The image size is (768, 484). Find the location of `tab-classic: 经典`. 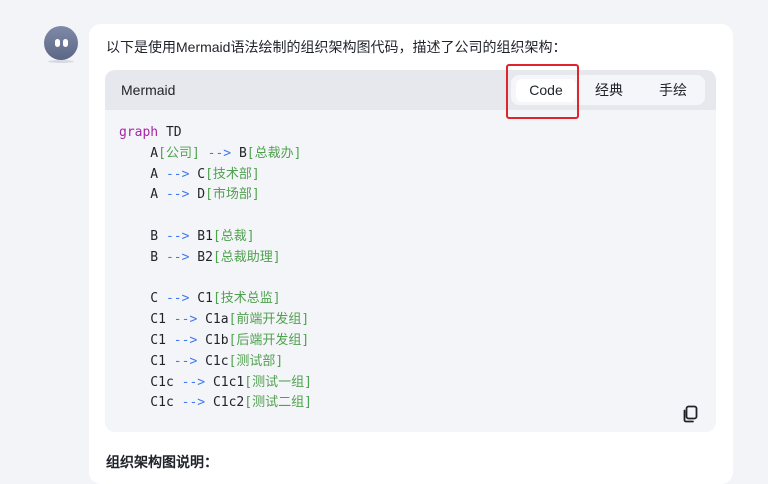

tab-classic: 经典 is located at coordinates (609, 90).